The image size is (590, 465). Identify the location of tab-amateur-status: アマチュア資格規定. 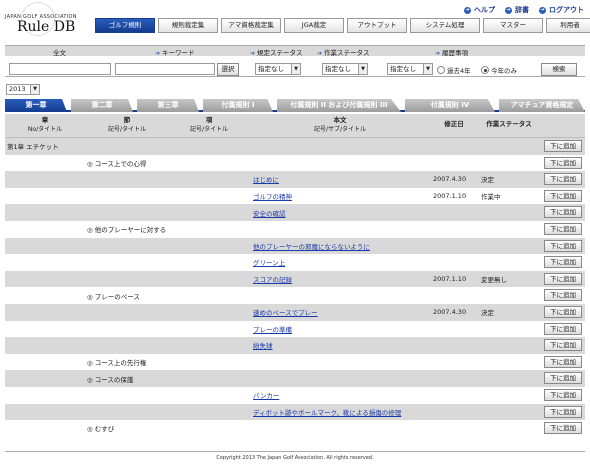
(542, 105).